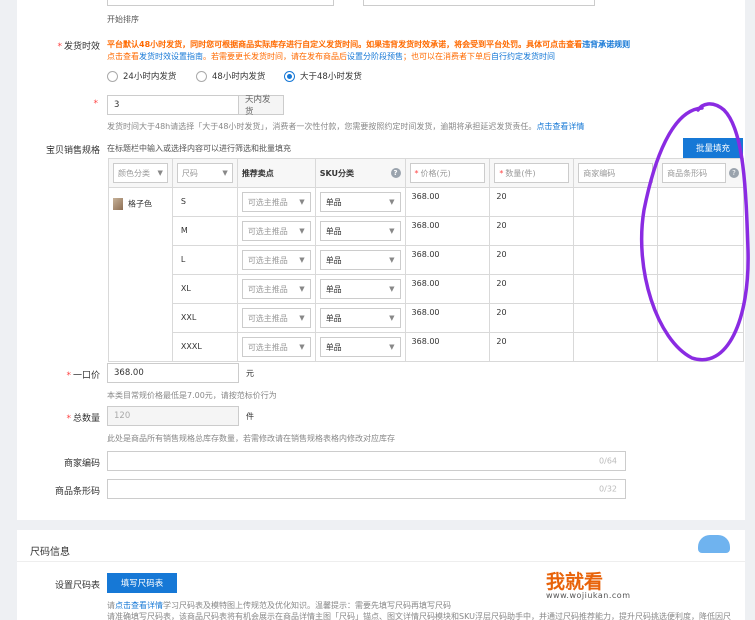 The width and height of the screenshot is (755, 620). What do you see at coordinates (171, 56) in the screenshot?
I see `ship-guide-link: 发货时效设置指南` at bounding box center [171, 56].